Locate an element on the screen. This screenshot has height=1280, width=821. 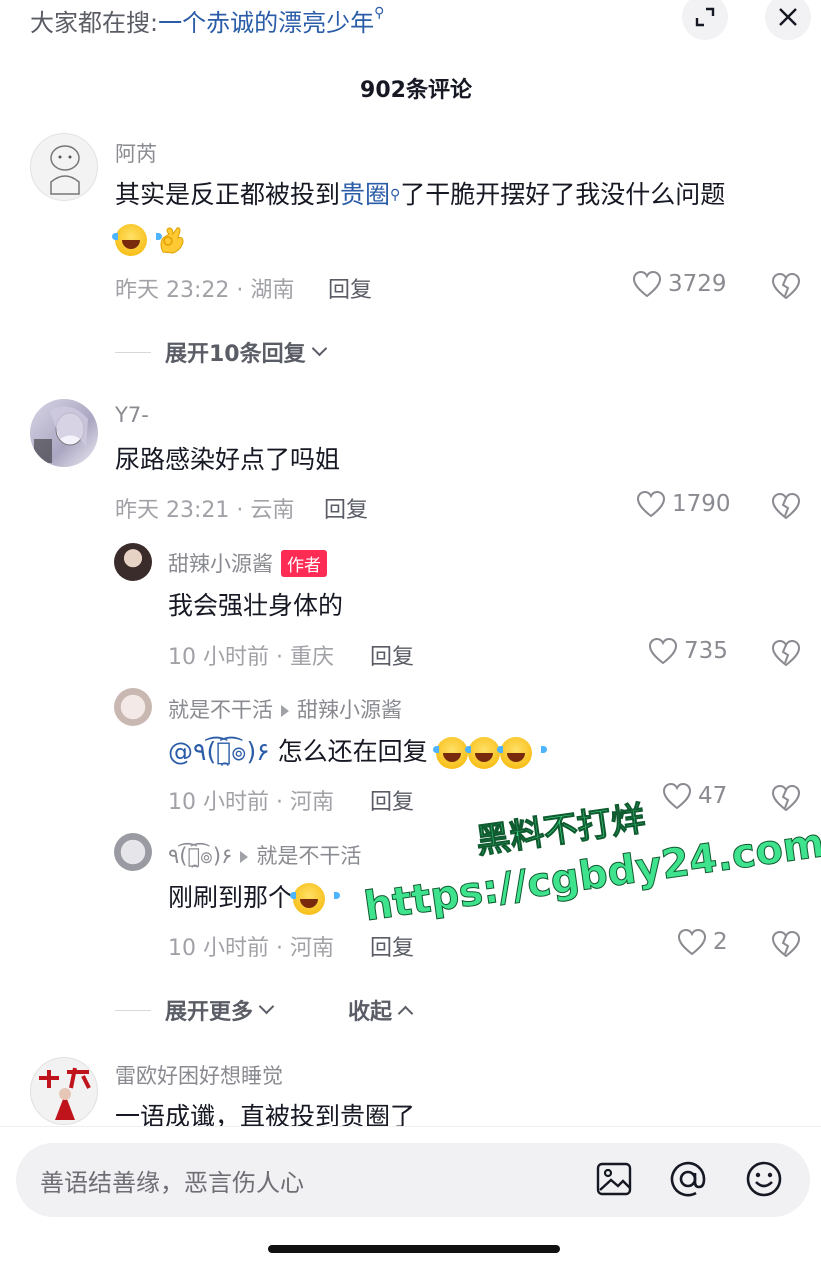
reply-username-label: ٩(͡๏̯͡๏)۶ is located at coordinates (200, 856).